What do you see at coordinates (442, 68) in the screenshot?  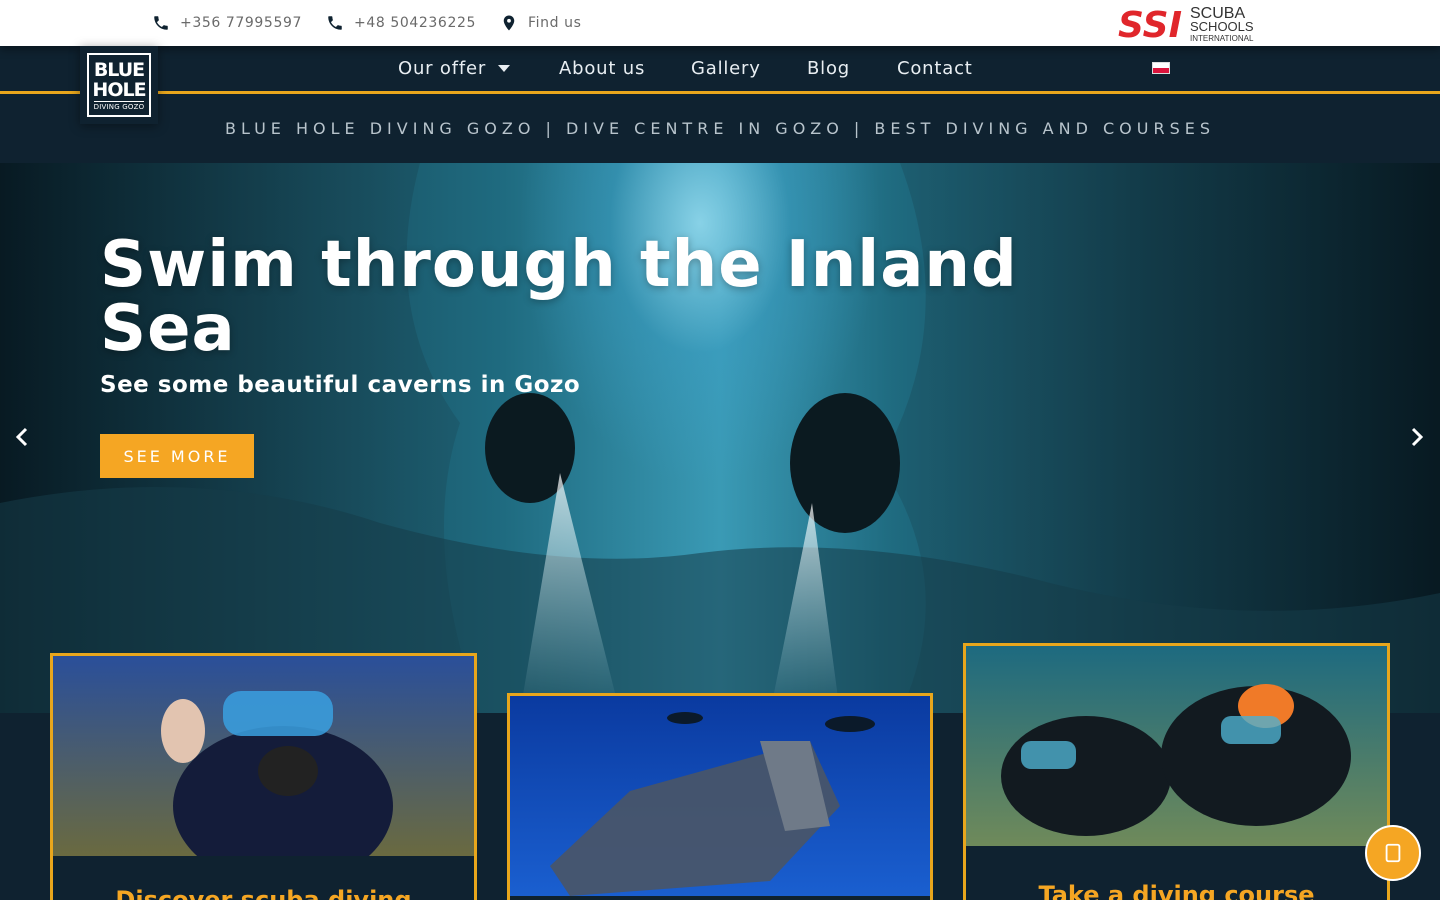 I see `nav-label: Our offer` at bounding box center [442, 68].